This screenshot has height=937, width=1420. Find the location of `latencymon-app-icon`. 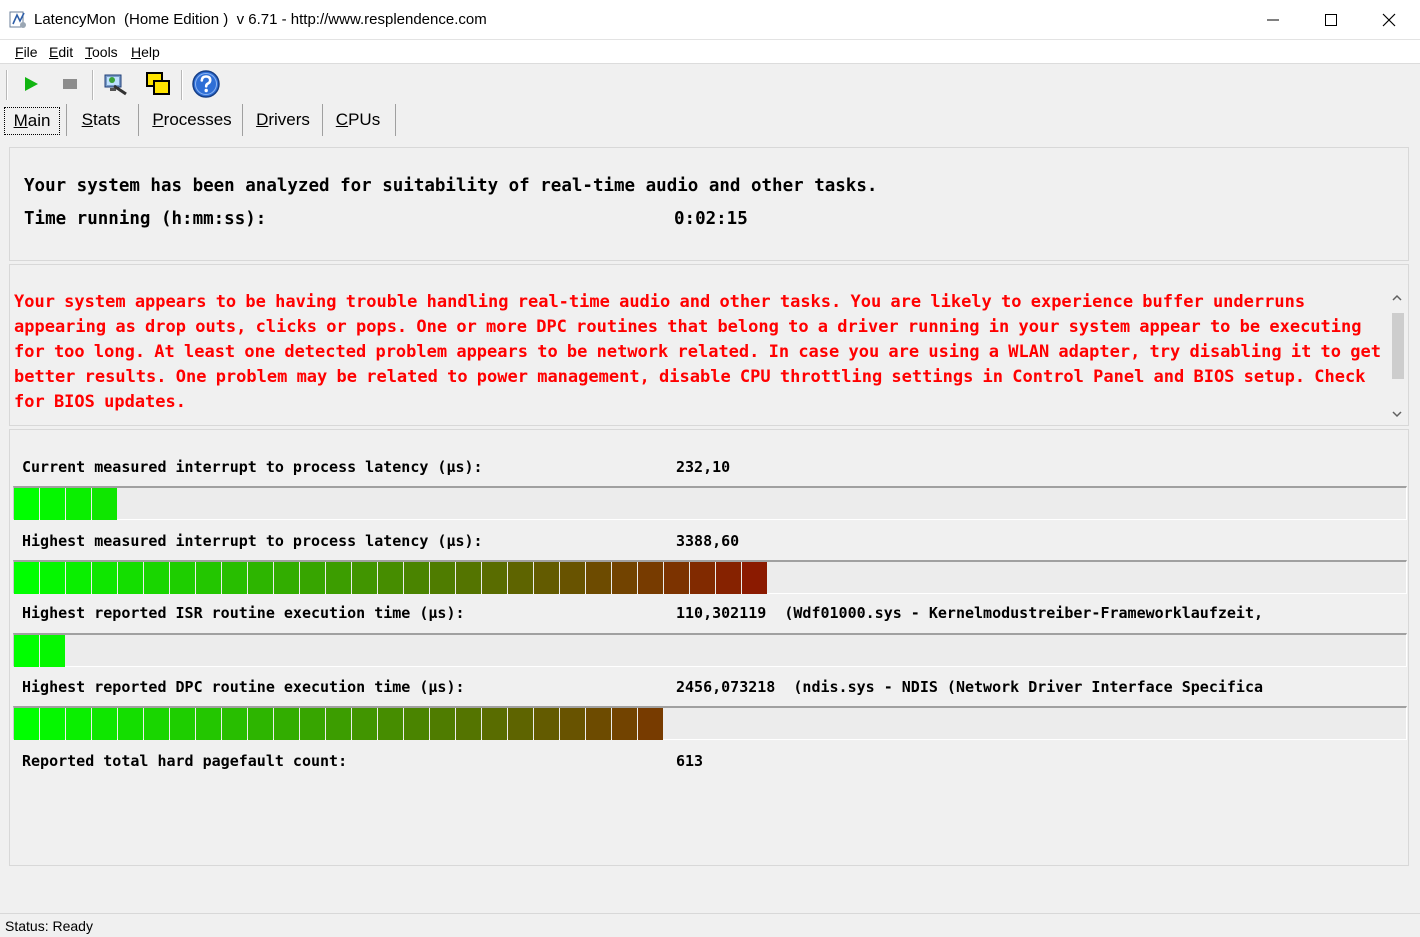

latencymon-app-icon is located at coordinates (18, 20).